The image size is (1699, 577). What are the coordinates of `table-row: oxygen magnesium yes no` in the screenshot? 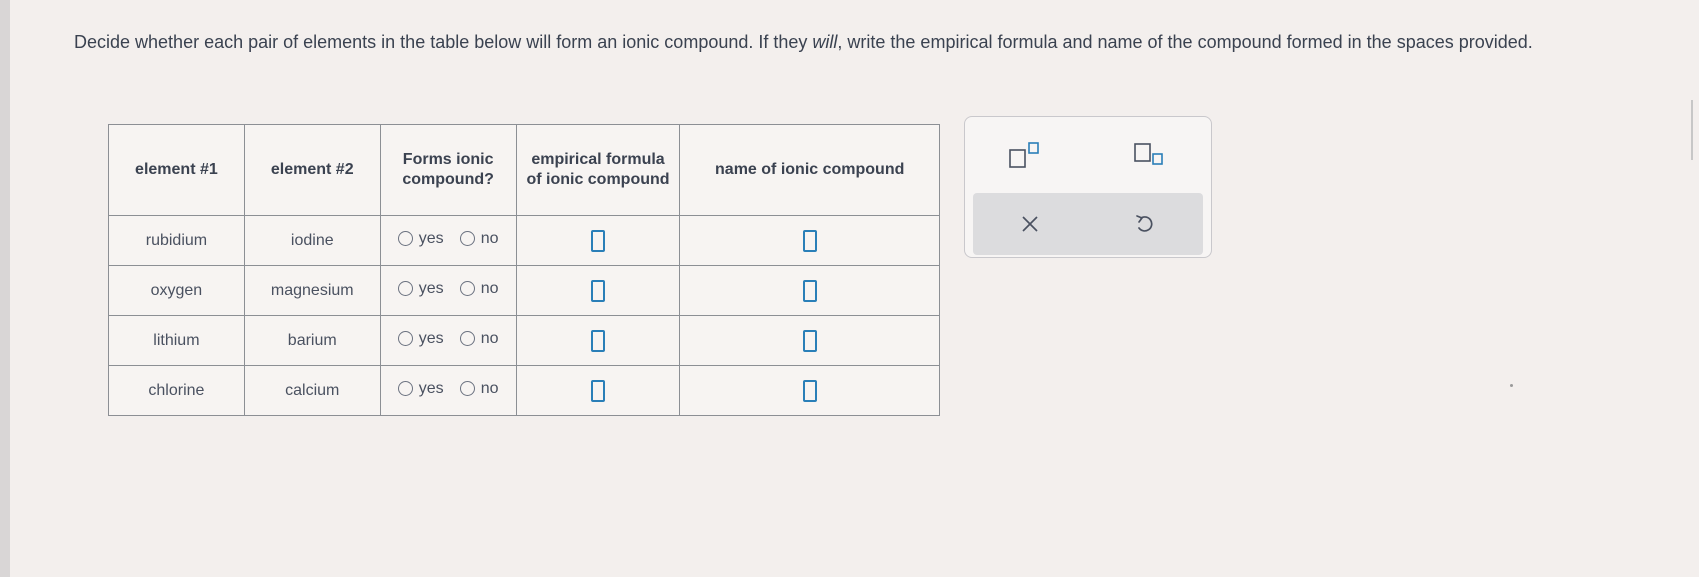 It's located at (524, 290).